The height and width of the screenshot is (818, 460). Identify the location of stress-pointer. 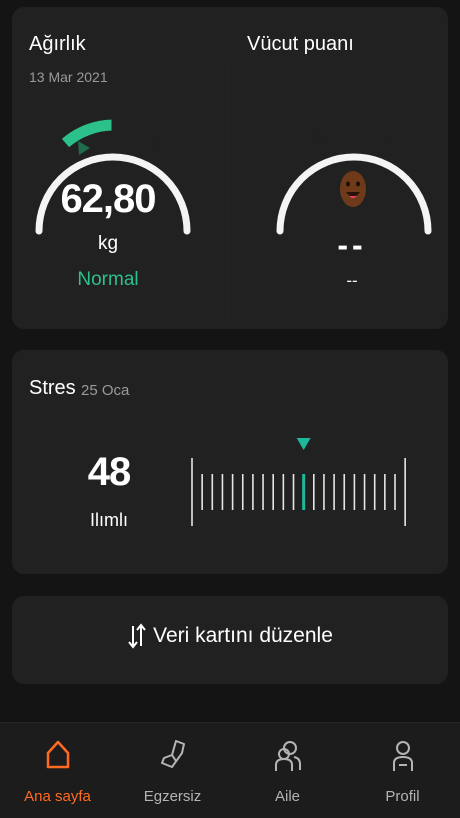
(303, 444).